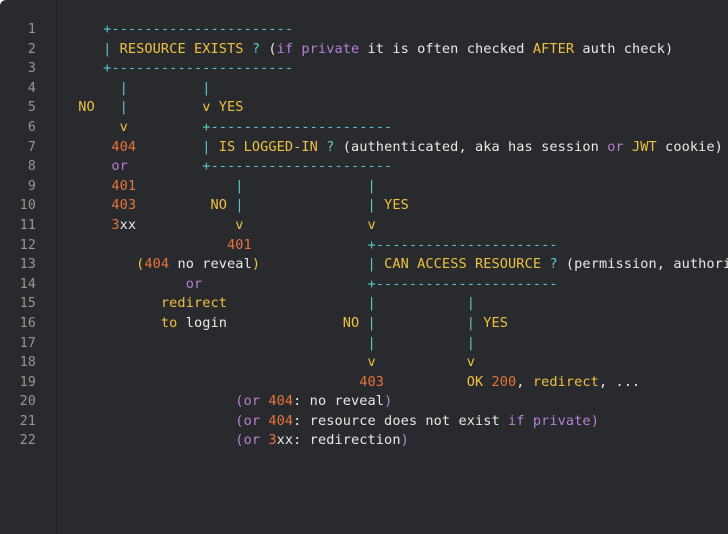  What do you see at coordinates (644, 146) in the screenshot?
I see `code-token: JWT` at bounding box center [644, 146].